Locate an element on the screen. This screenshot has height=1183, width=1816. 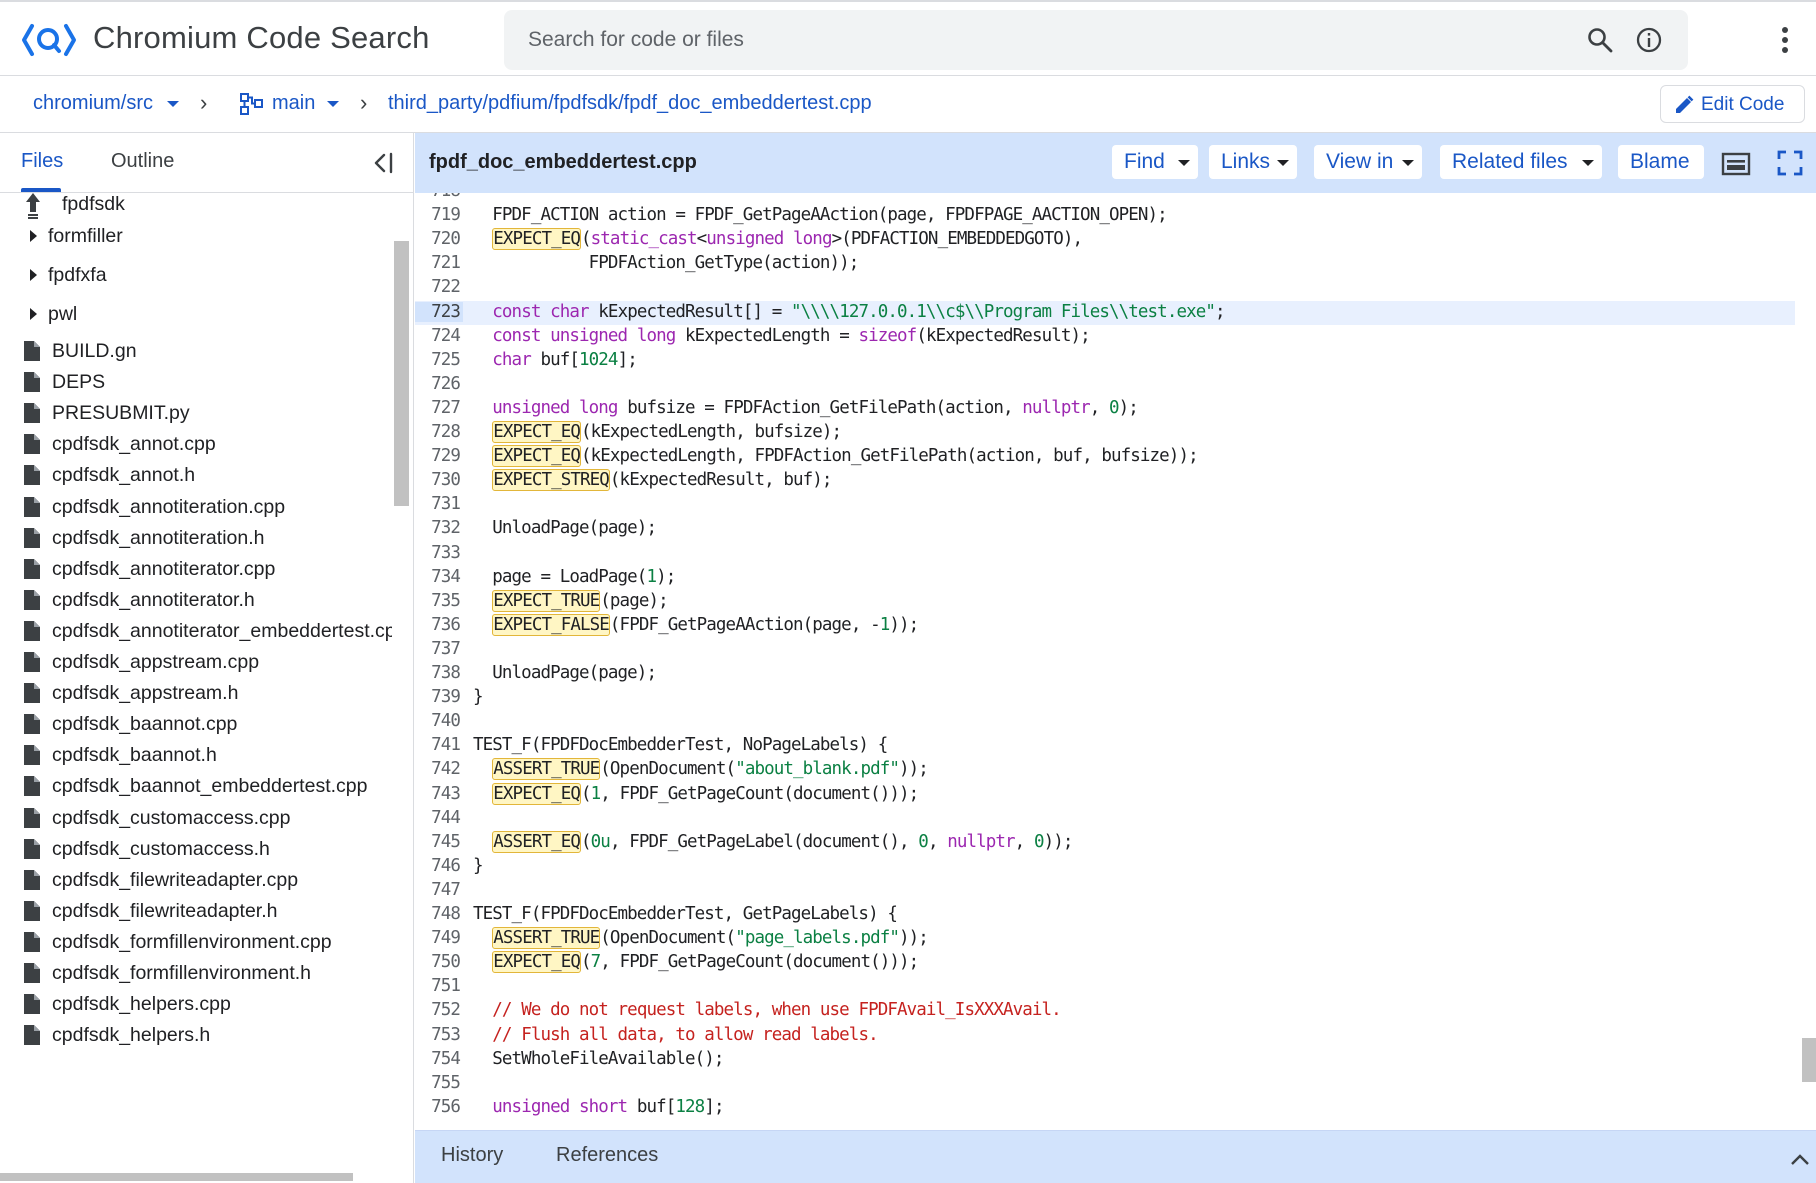
tab-references: References is located at coordinates (607, 1155).